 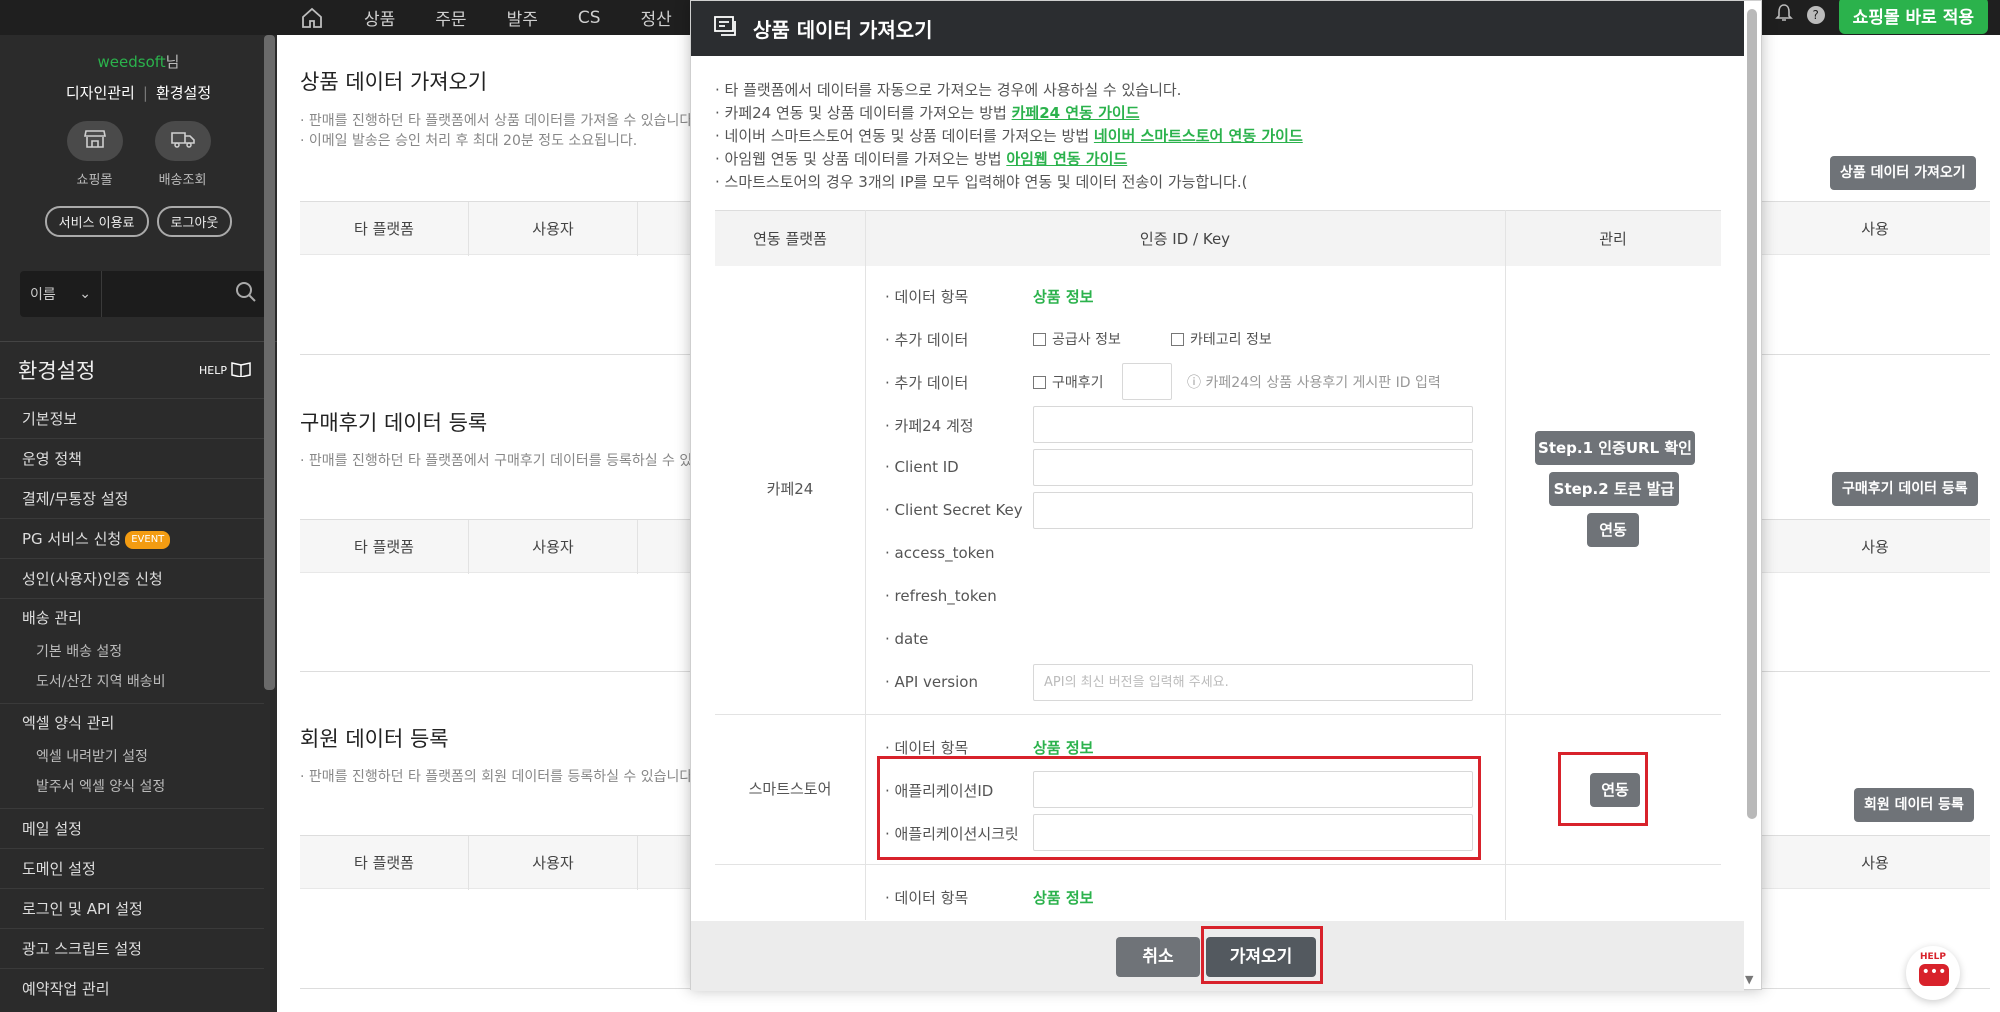 I want to click on user-links: 디자인관리 | 환경설정, so click(x=138, y=93).